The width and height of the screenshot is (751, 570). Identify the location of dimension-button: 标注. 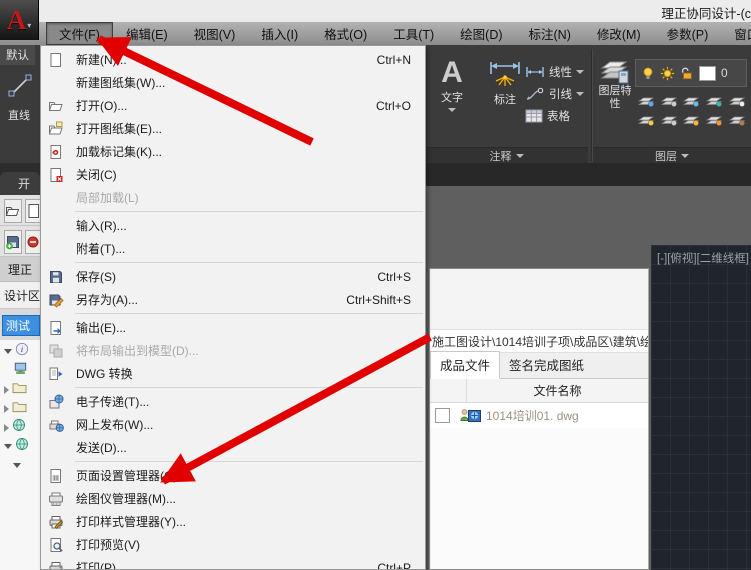
(505, 83).